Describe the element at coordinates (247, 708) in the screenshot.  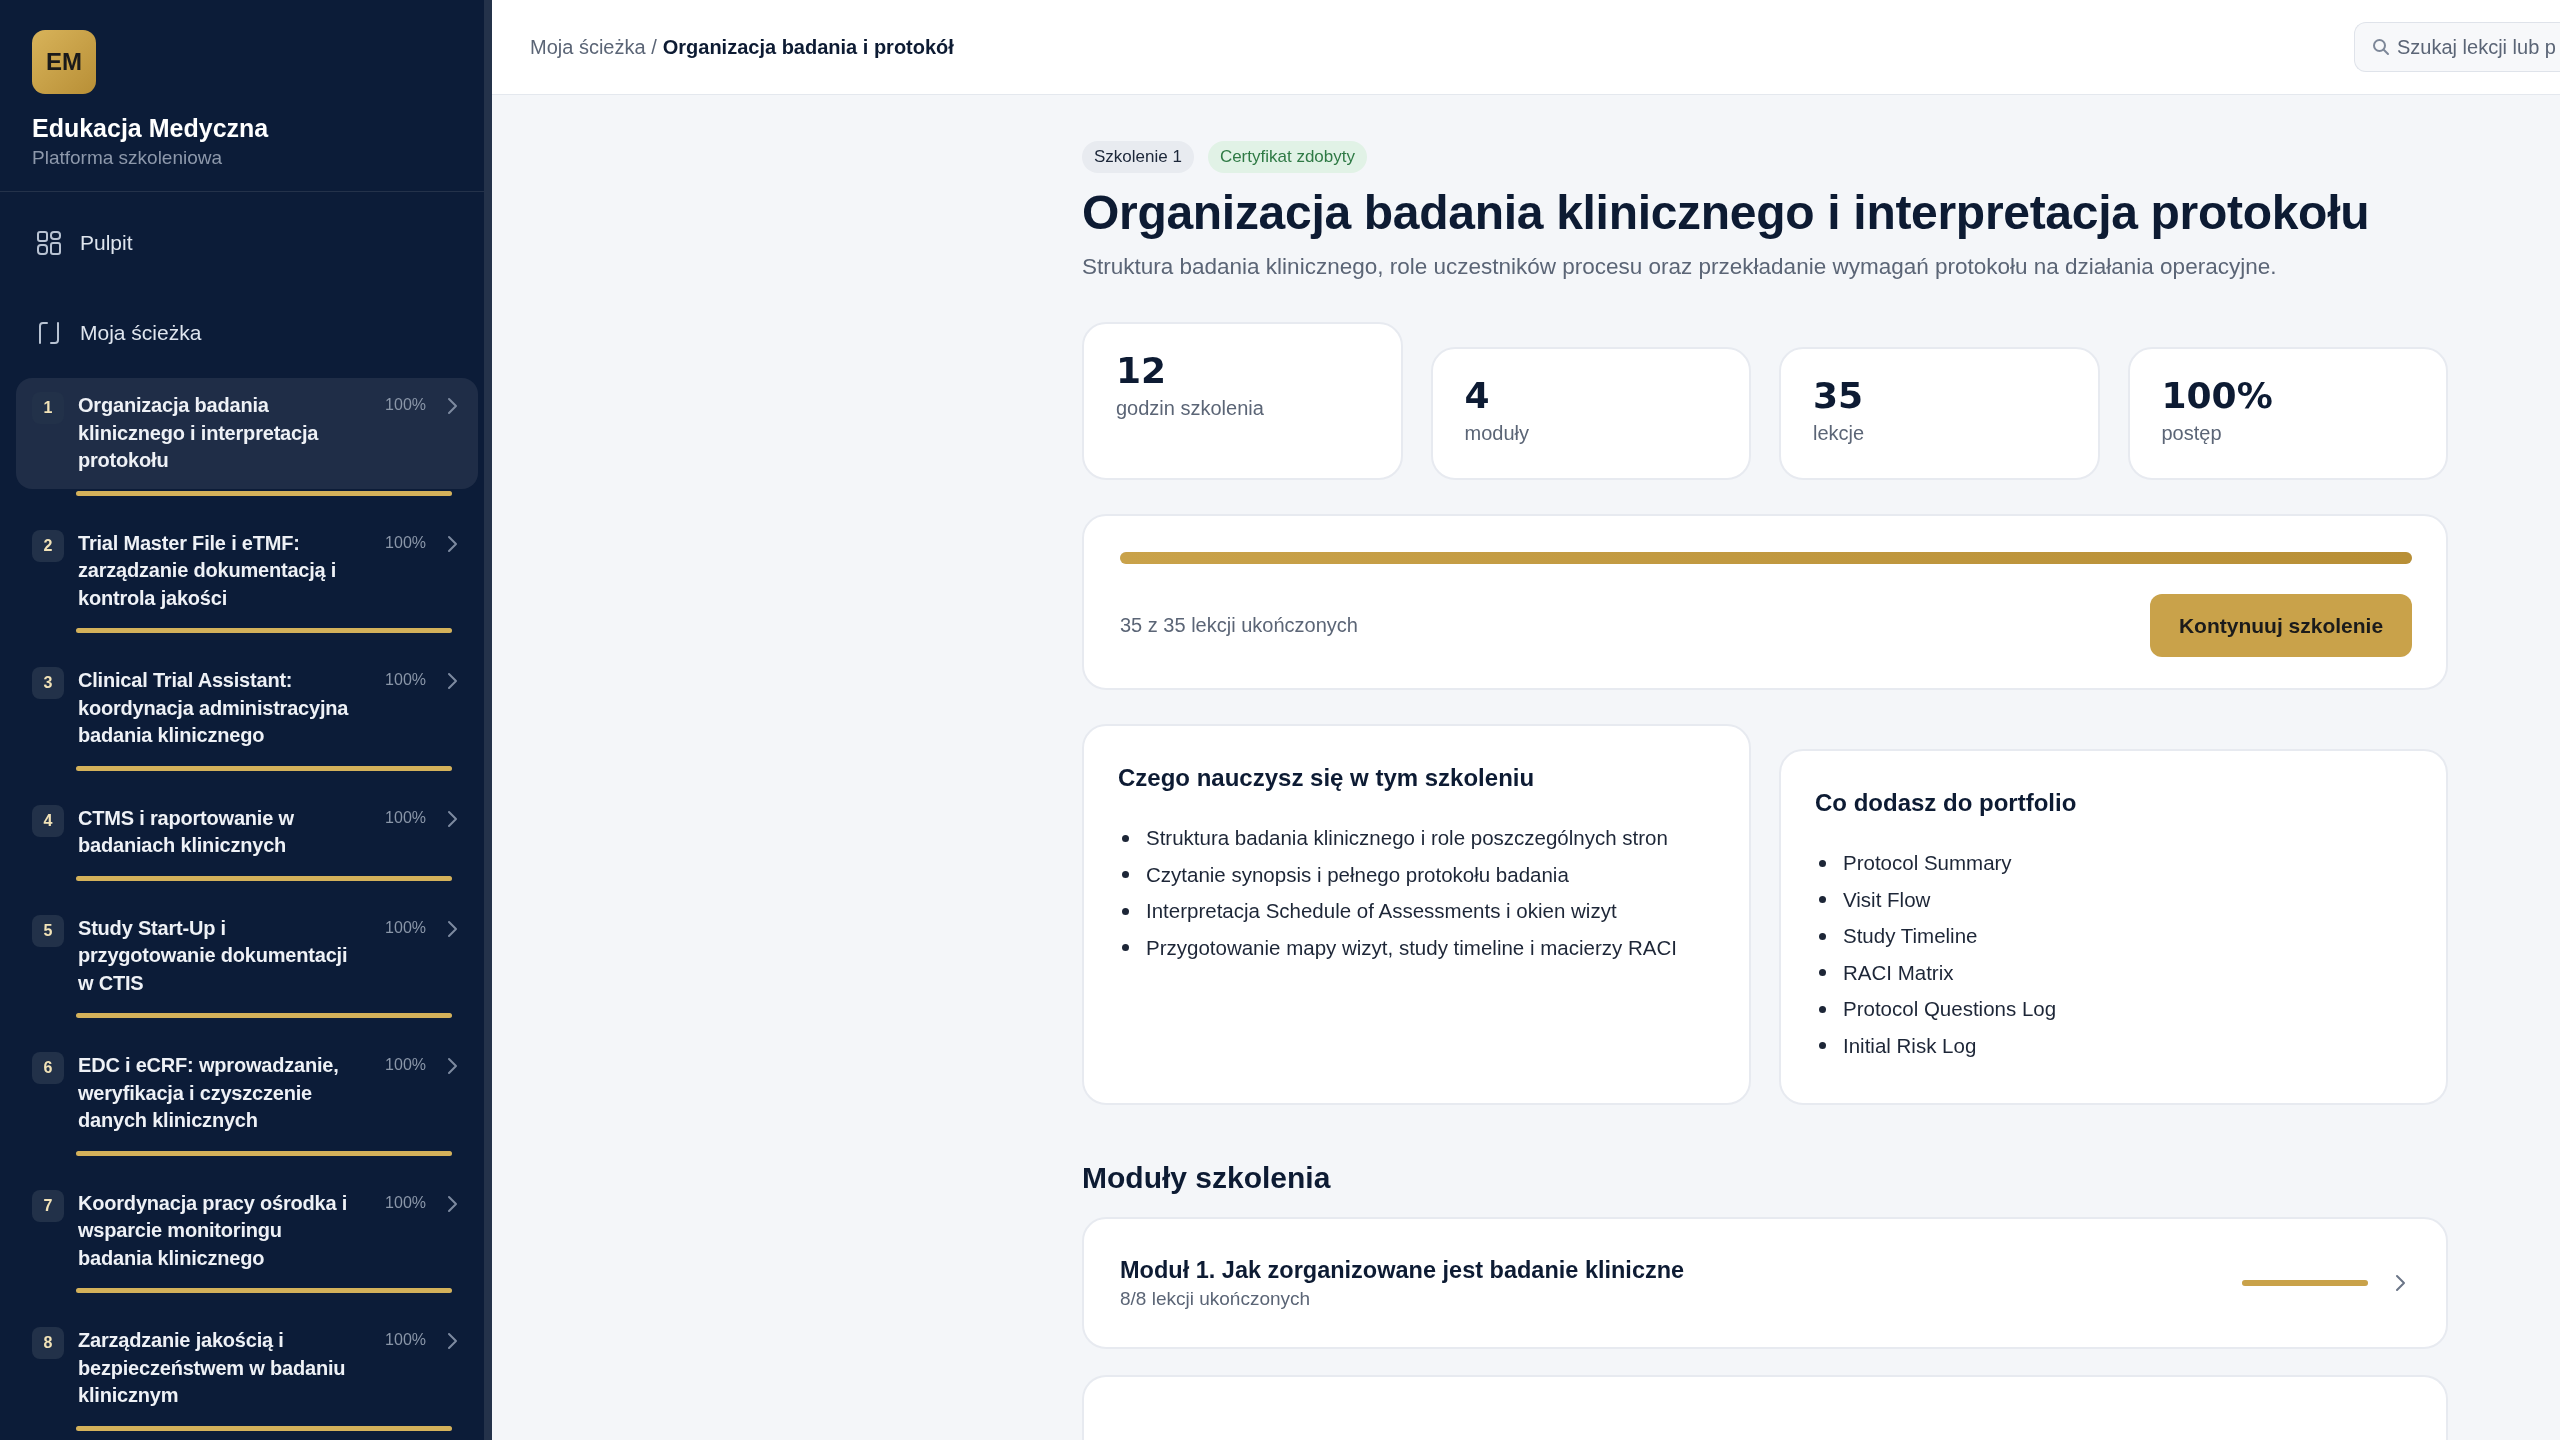
I see `course-item: 3 Clinical Trial Assistant: koordynacja administracyjna badania klinicznego 100%` at that location.